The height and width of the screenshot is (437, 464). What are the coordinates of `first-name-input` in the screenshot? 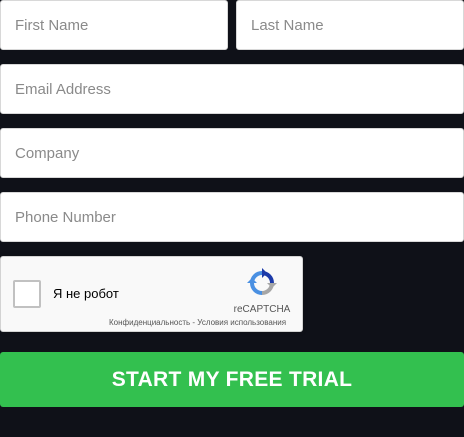 It's located at (114, 25).